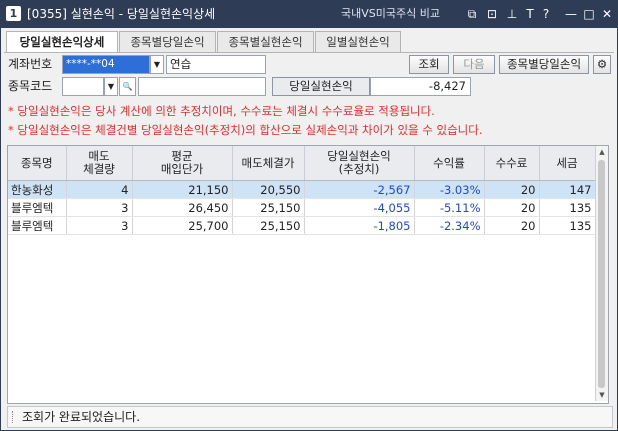 Image resolution: width=618 pixels, height=431 pixels. Describe the element at coordinates (268, 189) in the screenshot. I see `cell-sell-price: 20,550` at that location.